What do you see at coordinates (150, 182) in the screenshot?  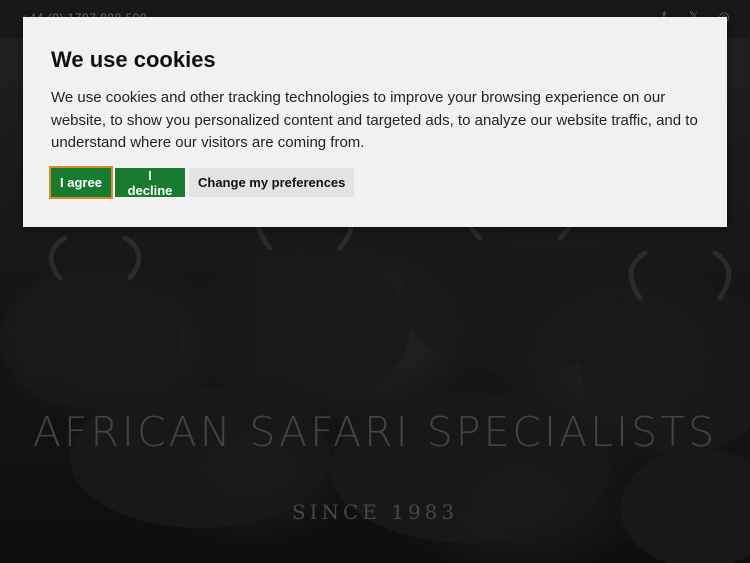 I see `decline-button: I decline` at bounding box center [150, 182].